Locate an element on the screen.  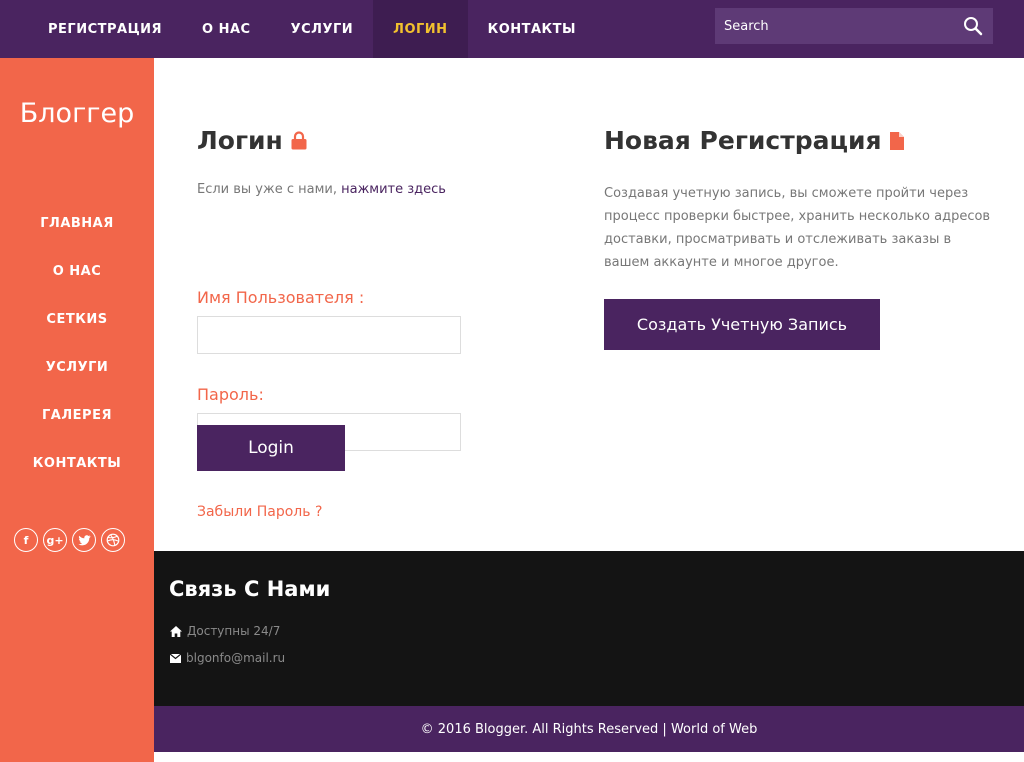
login-hint: Если вы уже с нами, нажмите здесь is located at coordinates (367, 189).